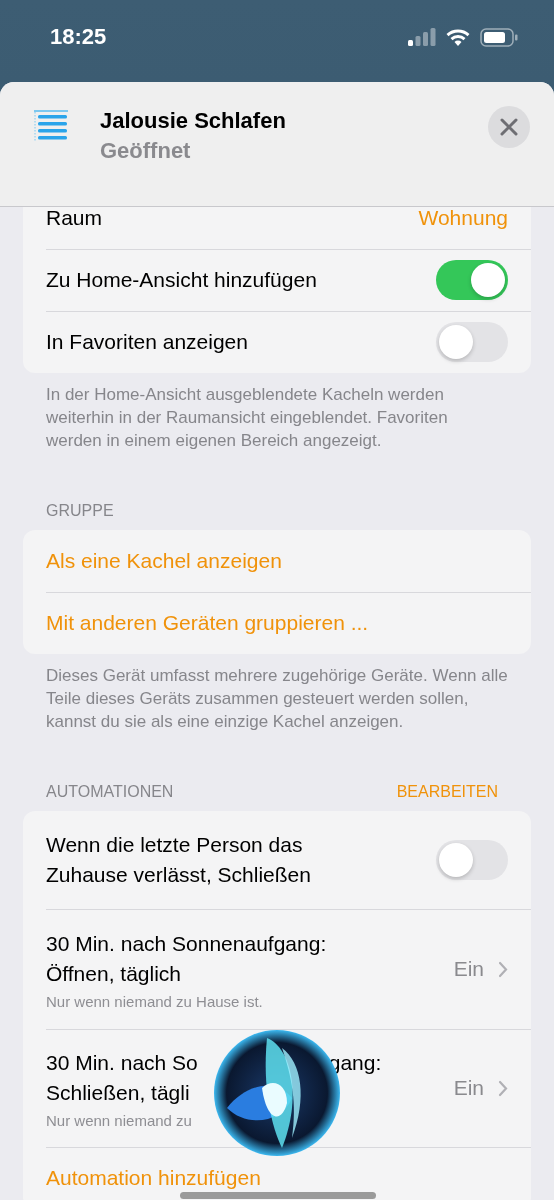 The width and height of the screenshot is (554, 1200). What do you see at coordinates (119, 1120) in the screenshot?
I see `automation-condition: Nur wenn niemand zu` at bounding box center [119, 1120].